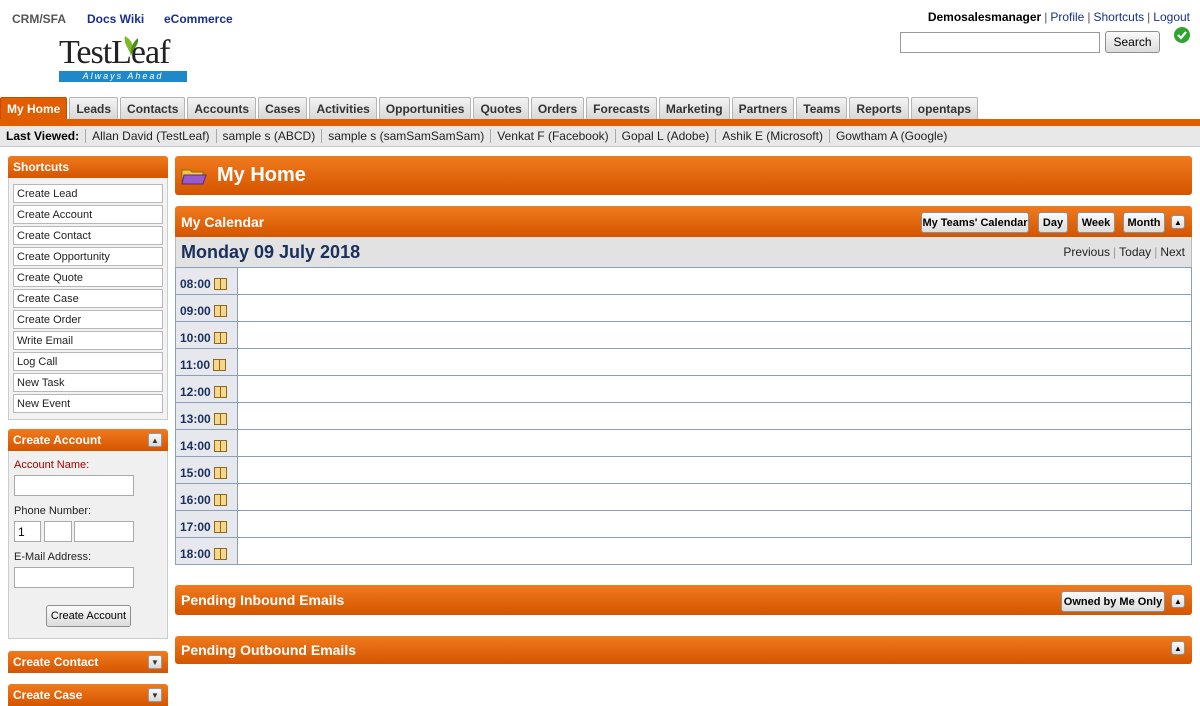  What do you see at coordinates (88, 616) in the screenshot?
I see `create-account-button: Create Account` at bounding box center [88, 616].